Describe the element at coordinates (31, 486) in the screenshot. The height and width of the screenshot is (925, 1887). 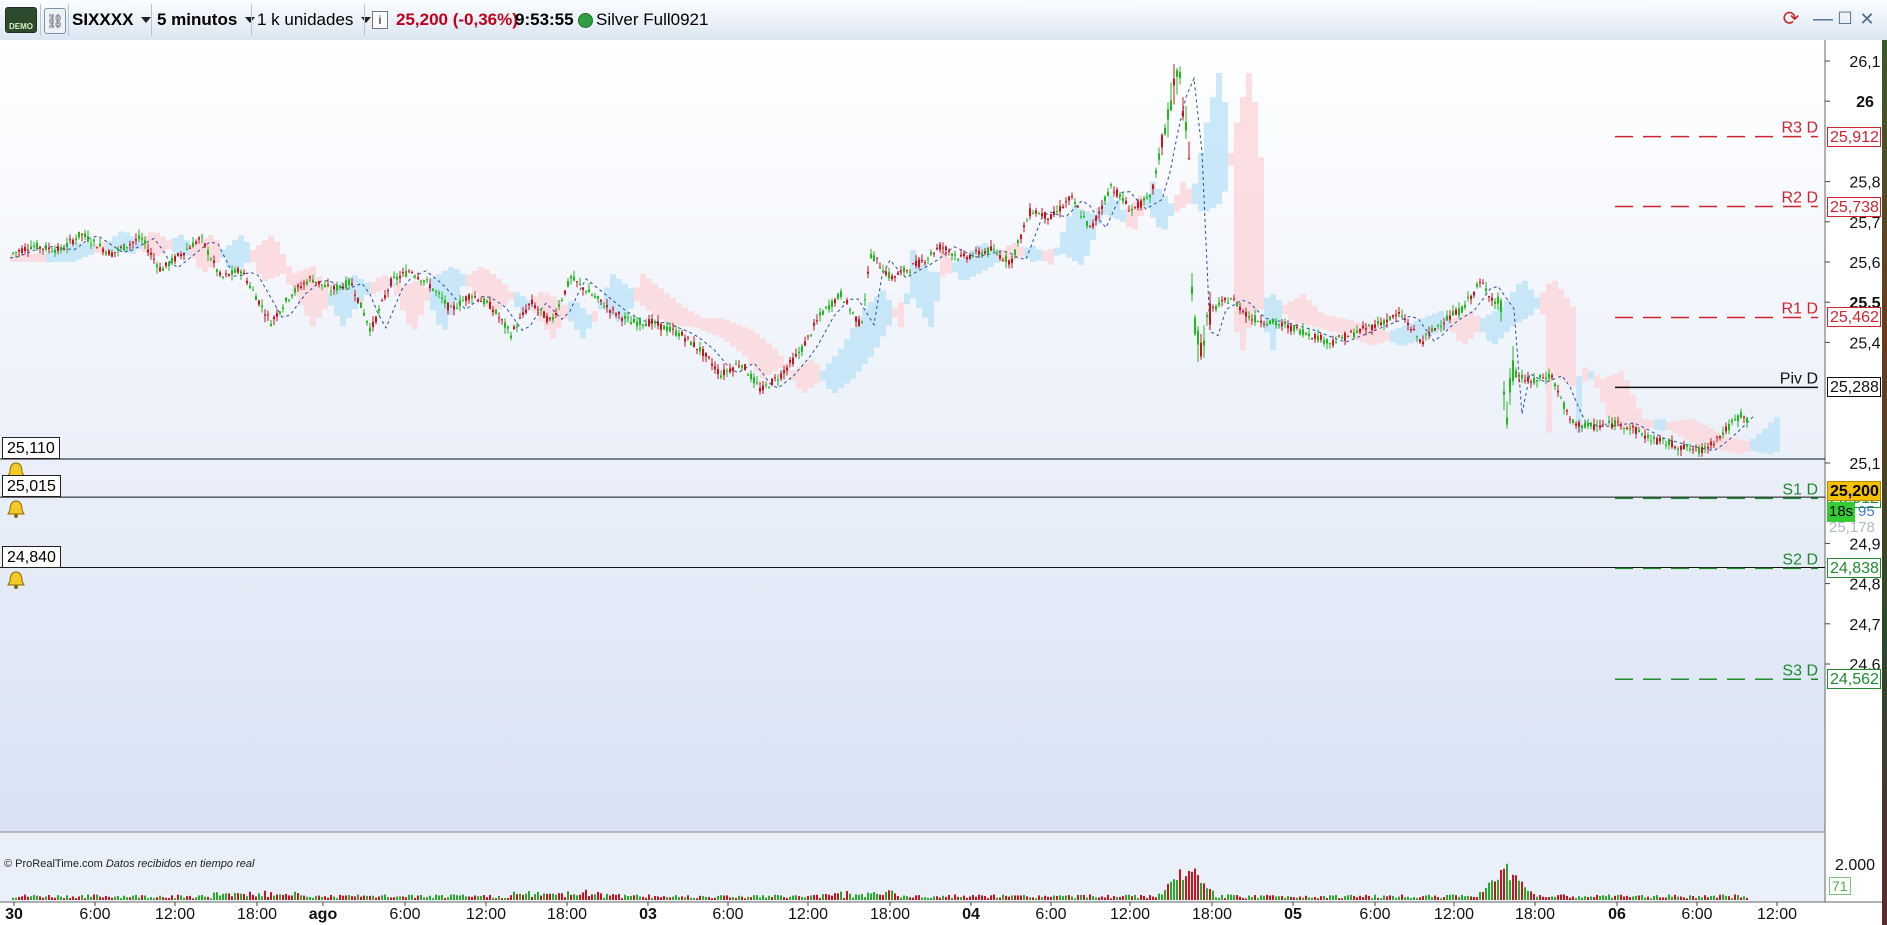
I see `alert-price-label: 25,015` at that location.